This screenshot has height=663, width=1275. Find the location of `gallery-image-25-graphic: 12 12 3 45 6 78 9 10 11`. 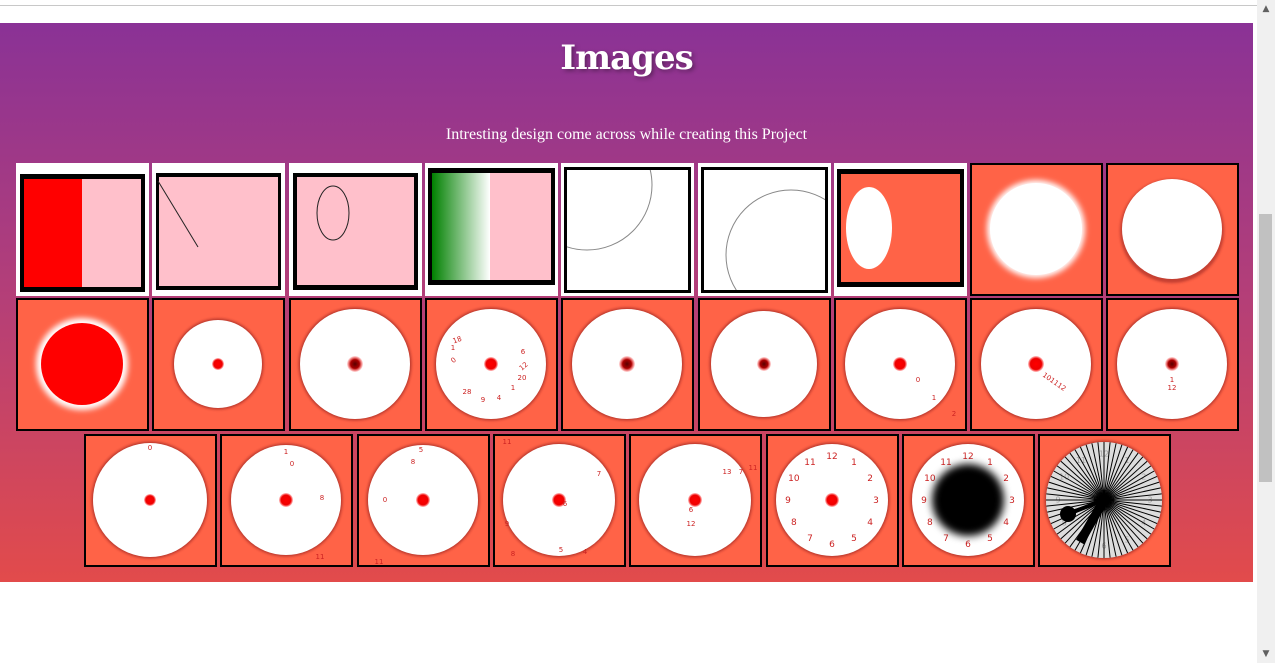

gallery-image-25-graphic: 12 12 3 45 6 78 9 10 11 is located at coordinates (968, 500).